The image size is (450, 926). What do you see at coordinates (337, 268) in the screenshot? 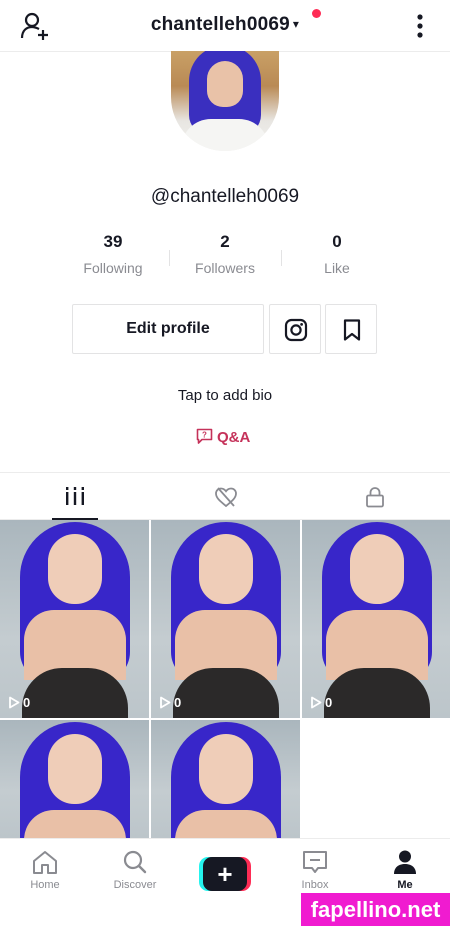
I see `stat-label: Like` at bounding box center [337, 268].